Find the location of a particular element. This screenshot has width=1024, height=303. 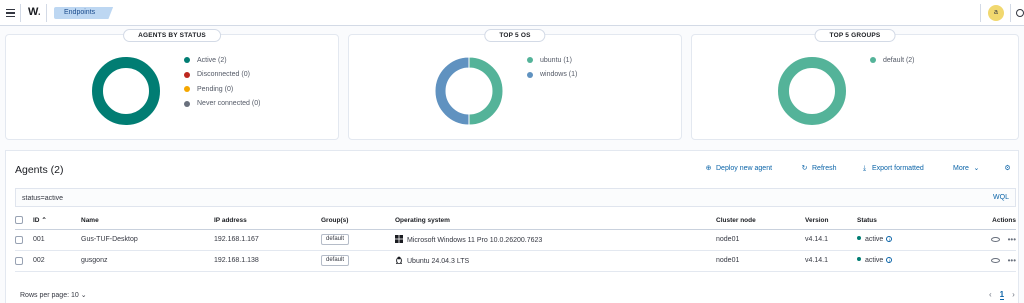

user-avatar: a is located at coordinates (996, 13).